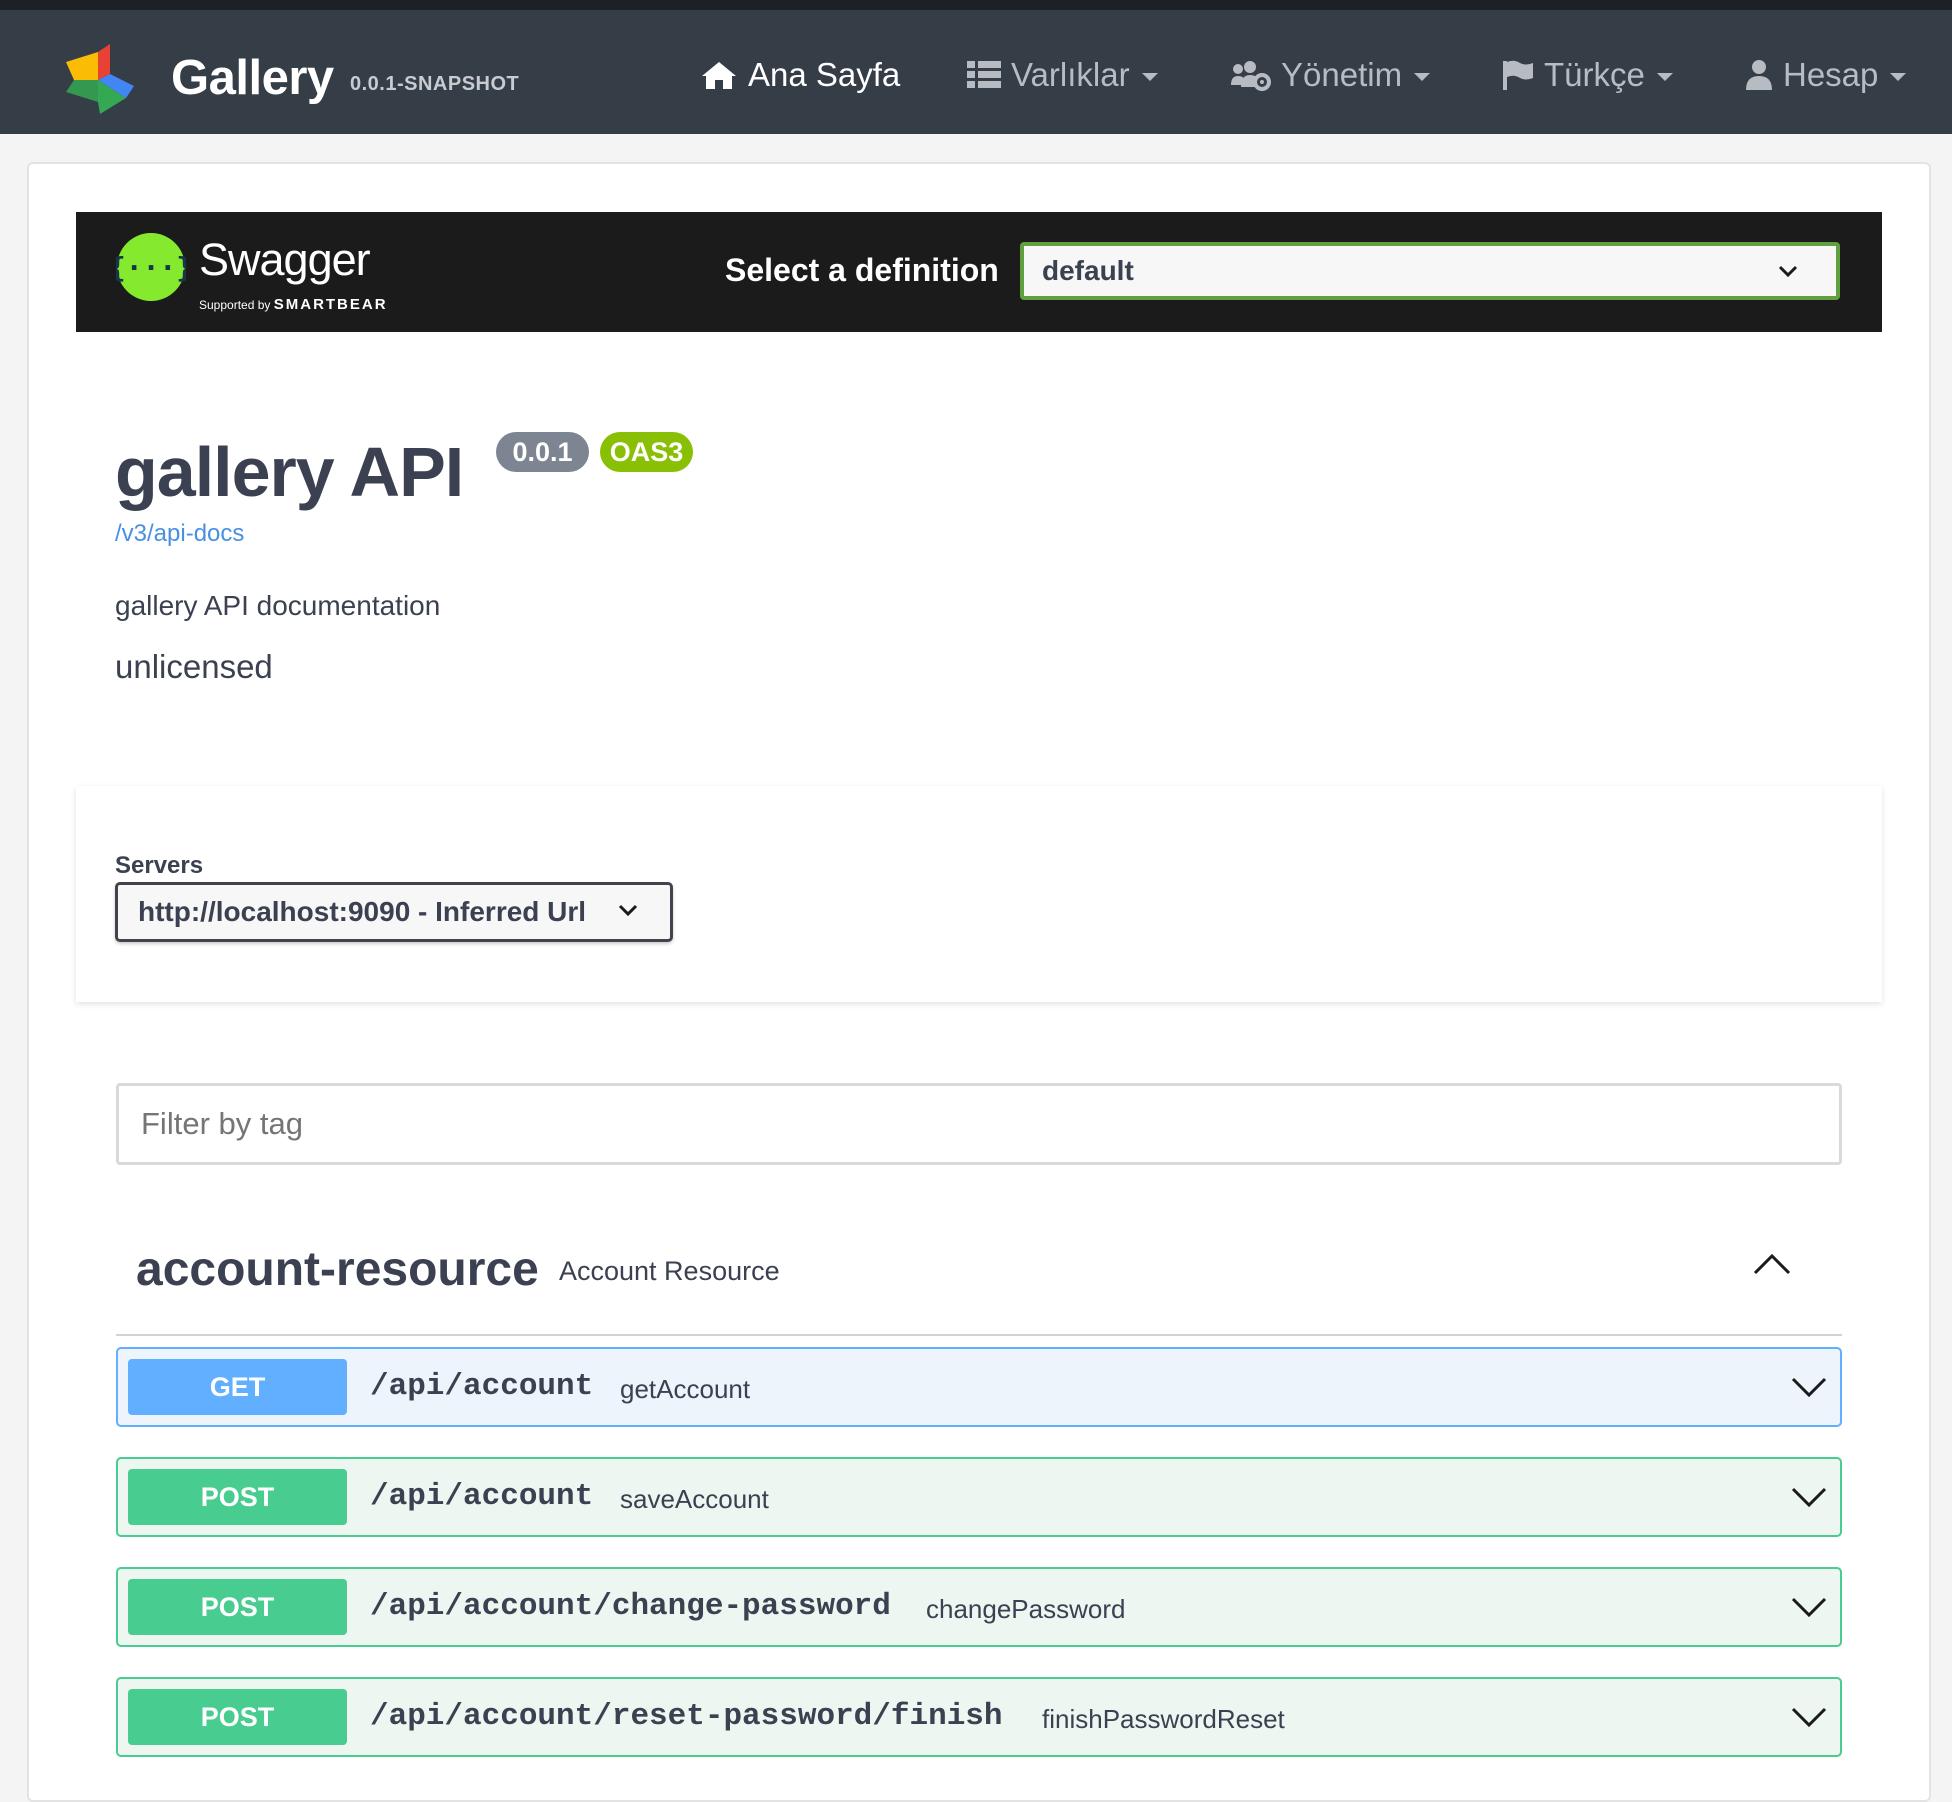  What do you see at coordinates (719, 75) in the screenshot?
I see `home-icon` at bounding box center [719, 75].